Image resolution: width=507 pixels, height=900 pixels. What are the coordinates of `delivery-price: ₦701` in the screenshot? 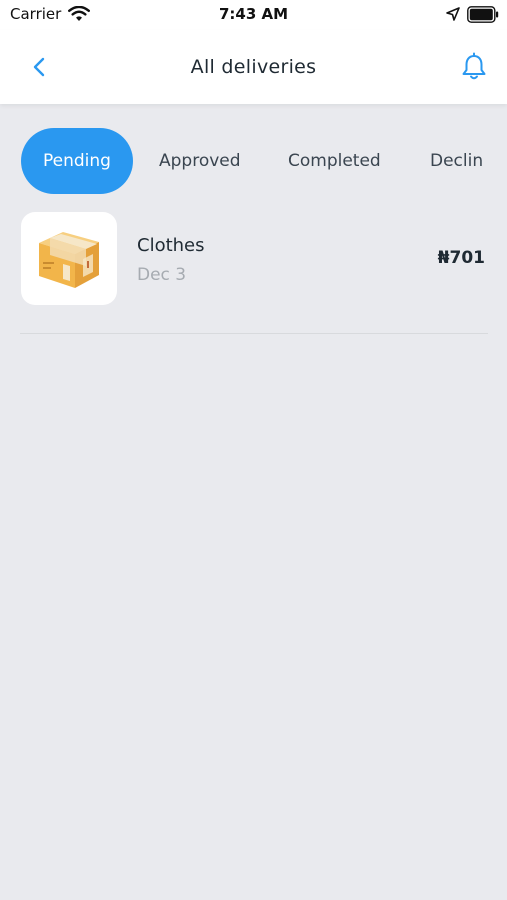 It's located at (461, 258).